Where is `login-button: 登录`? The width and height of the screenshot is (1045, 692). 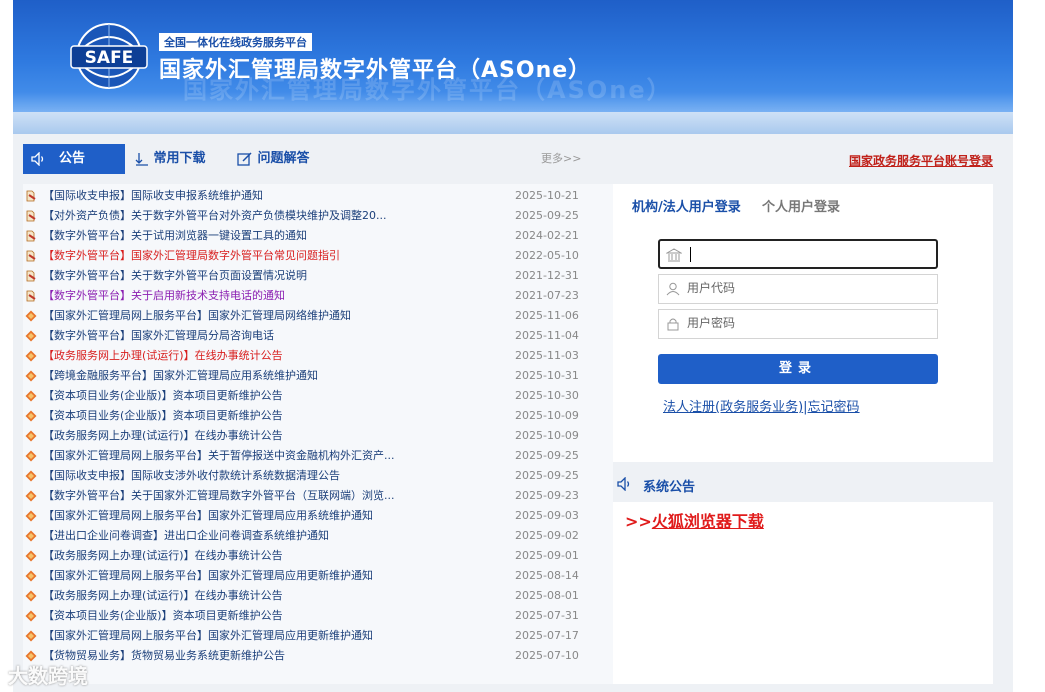 login-button: 登录 is located at coordinates (798, 369).